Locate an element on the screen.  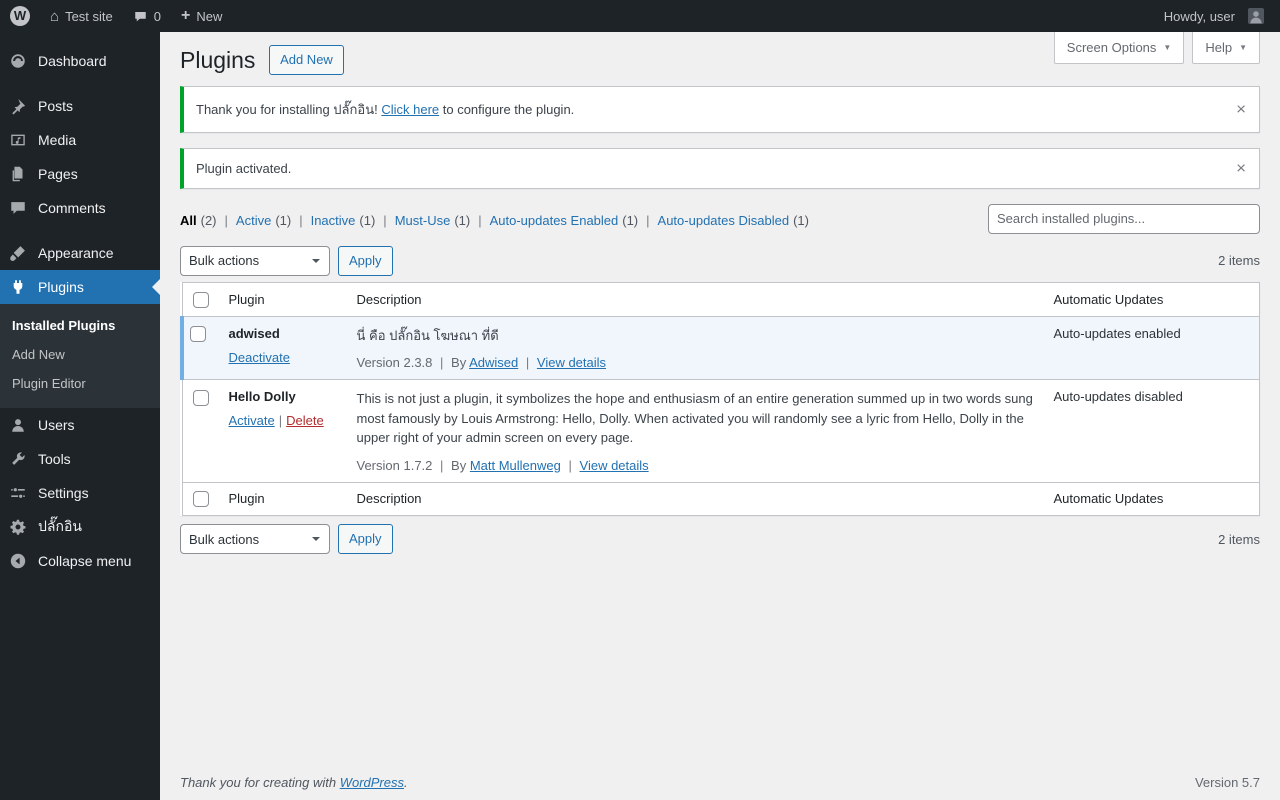
plugin-author-link: Adwised is located at coordinates (493, 362).